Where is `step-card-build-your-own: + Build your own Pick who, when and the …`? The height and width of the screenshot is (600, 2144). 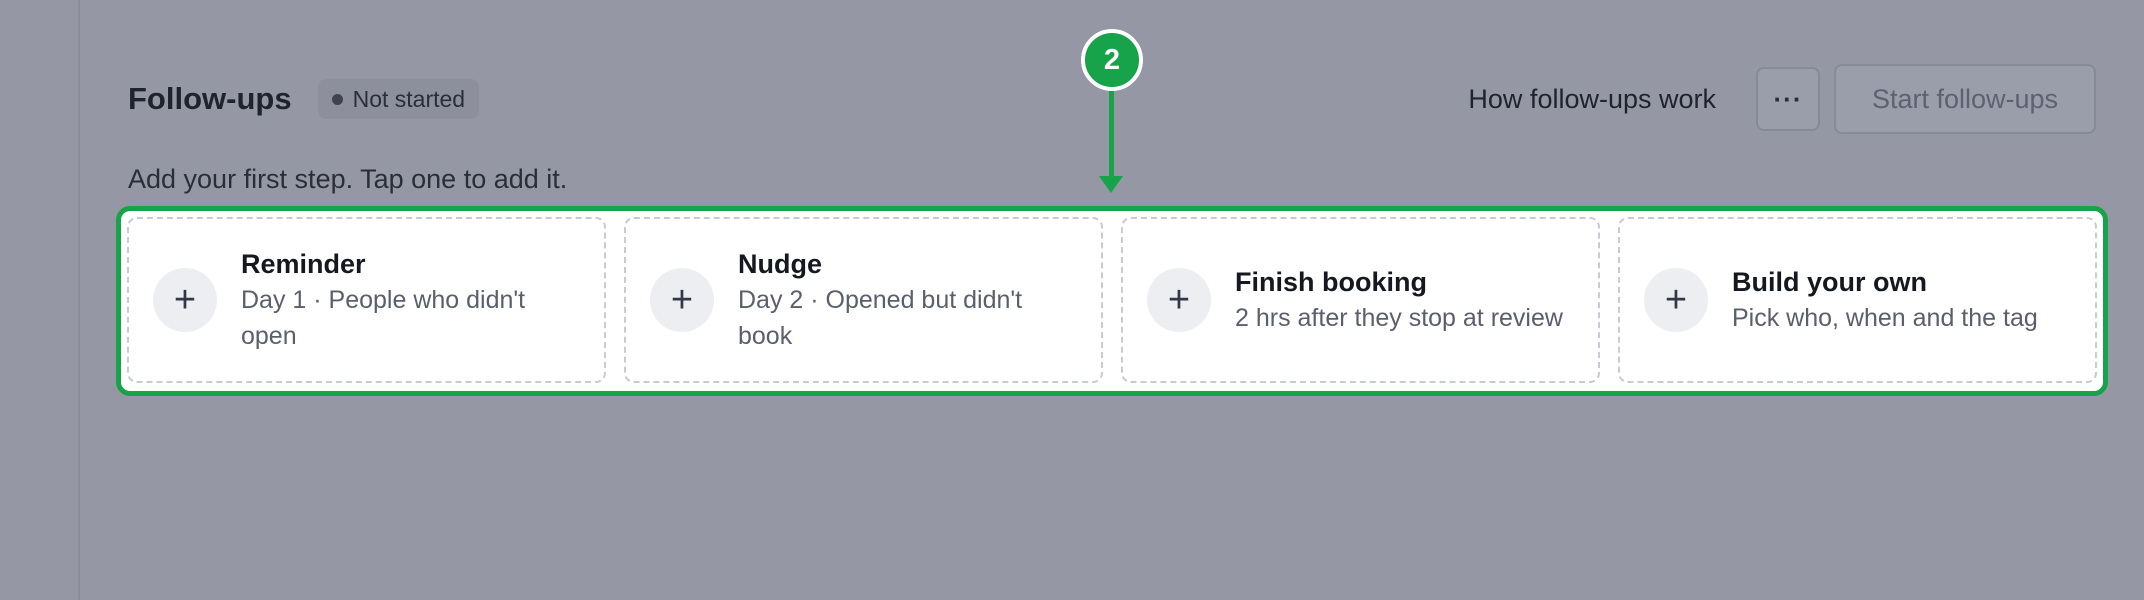 step-card-build-your-own: + Build your own Pick who, when and the … is located at coordinates (1857, 300).